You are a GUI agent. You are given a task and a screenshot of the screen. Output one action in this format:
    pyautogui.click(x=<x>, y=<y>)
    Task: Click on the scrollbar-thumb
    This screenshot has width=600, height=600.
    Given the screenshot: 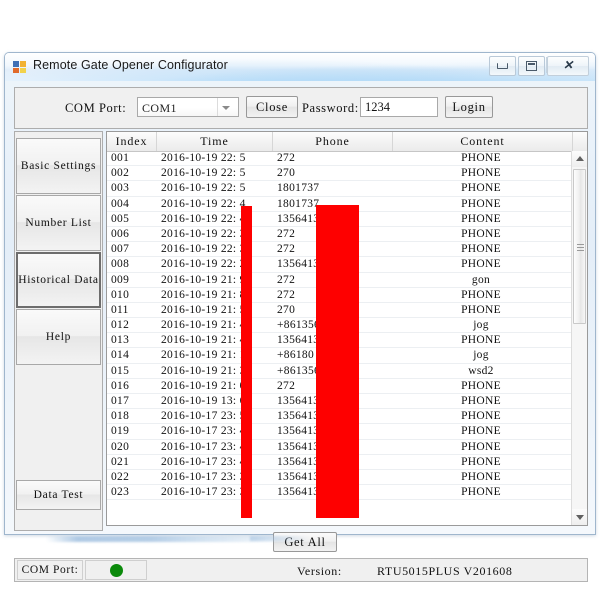 What is the action you would take?
    pyautogui.click(x=579, y=246)
    